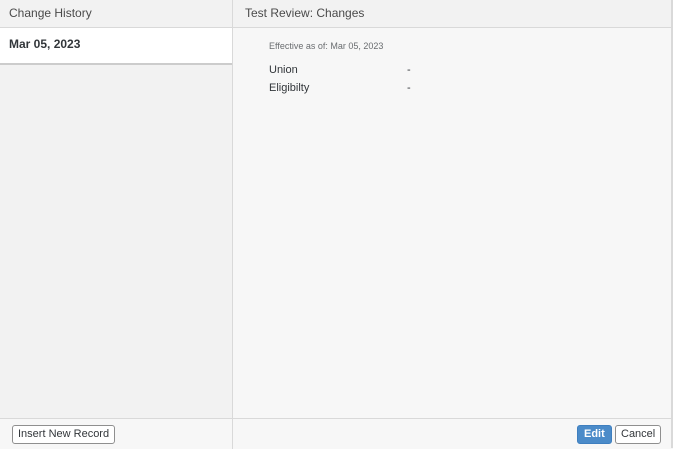 The image size is (673, 449). What do you see at coordinates (64, 434) in the screenshot?
I see `insert-new-record-button: Insert New Record` at bounding box center [64, 434].